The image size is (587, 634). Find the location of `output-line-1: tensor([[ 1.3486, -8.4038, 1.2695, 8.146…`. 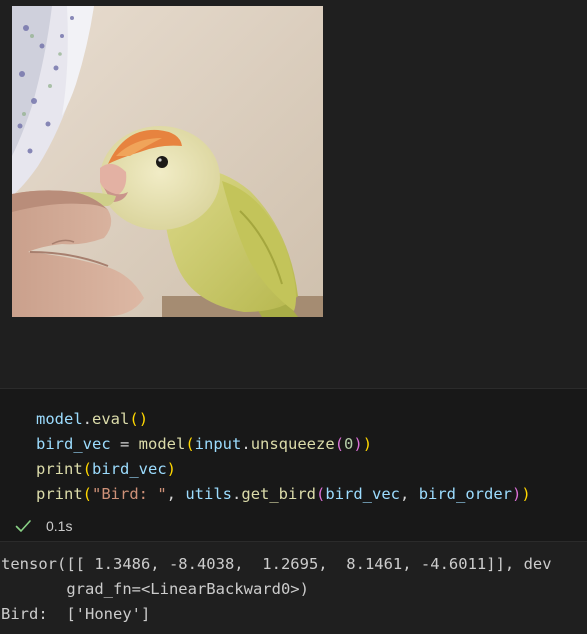

output-line-1: tensor([[ 1.3486, -8.4038, 1.2695, 8.146… is located at coordinates (276, 564).